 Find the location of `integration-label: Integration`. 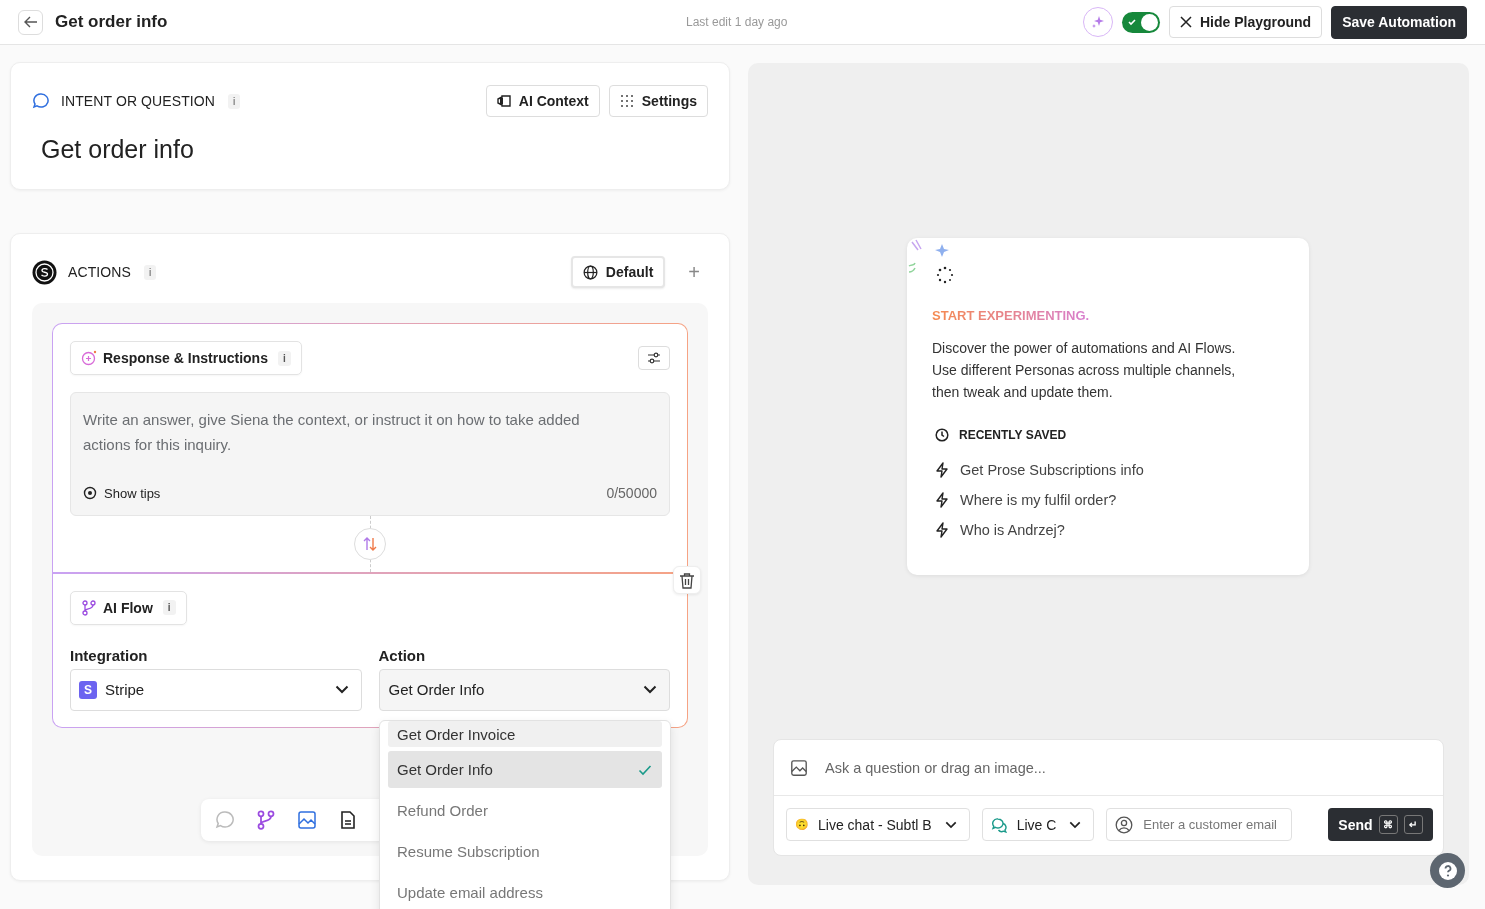

integration-label: Integration is located at coordinates (109, 655).